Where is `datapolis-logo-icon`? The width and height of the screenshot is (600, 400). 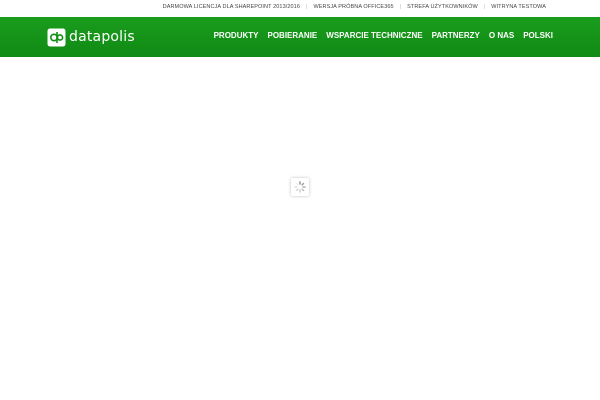
datapolis-logo-icon is located at coordinates (56, 37).